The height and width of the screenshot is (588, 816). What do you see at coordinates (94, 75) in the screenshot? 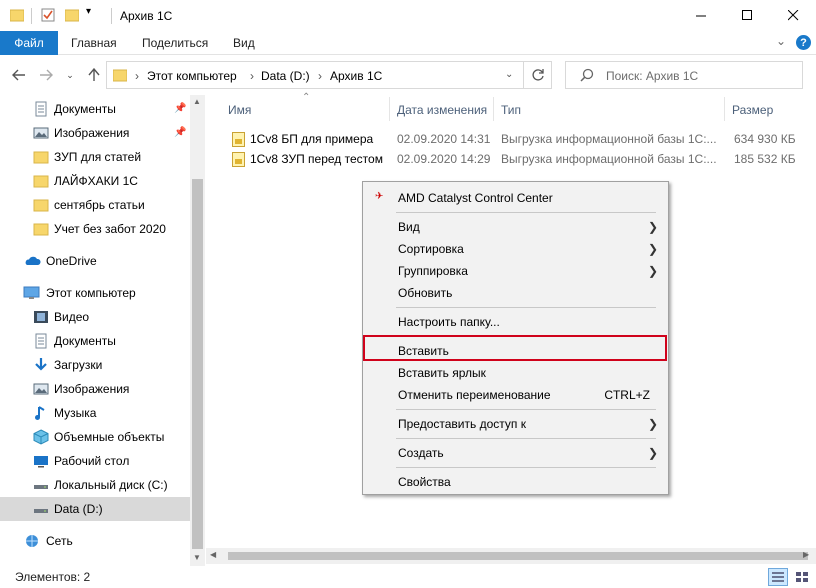
I see `up-arrow-icon` at bounding box center [94, 75].